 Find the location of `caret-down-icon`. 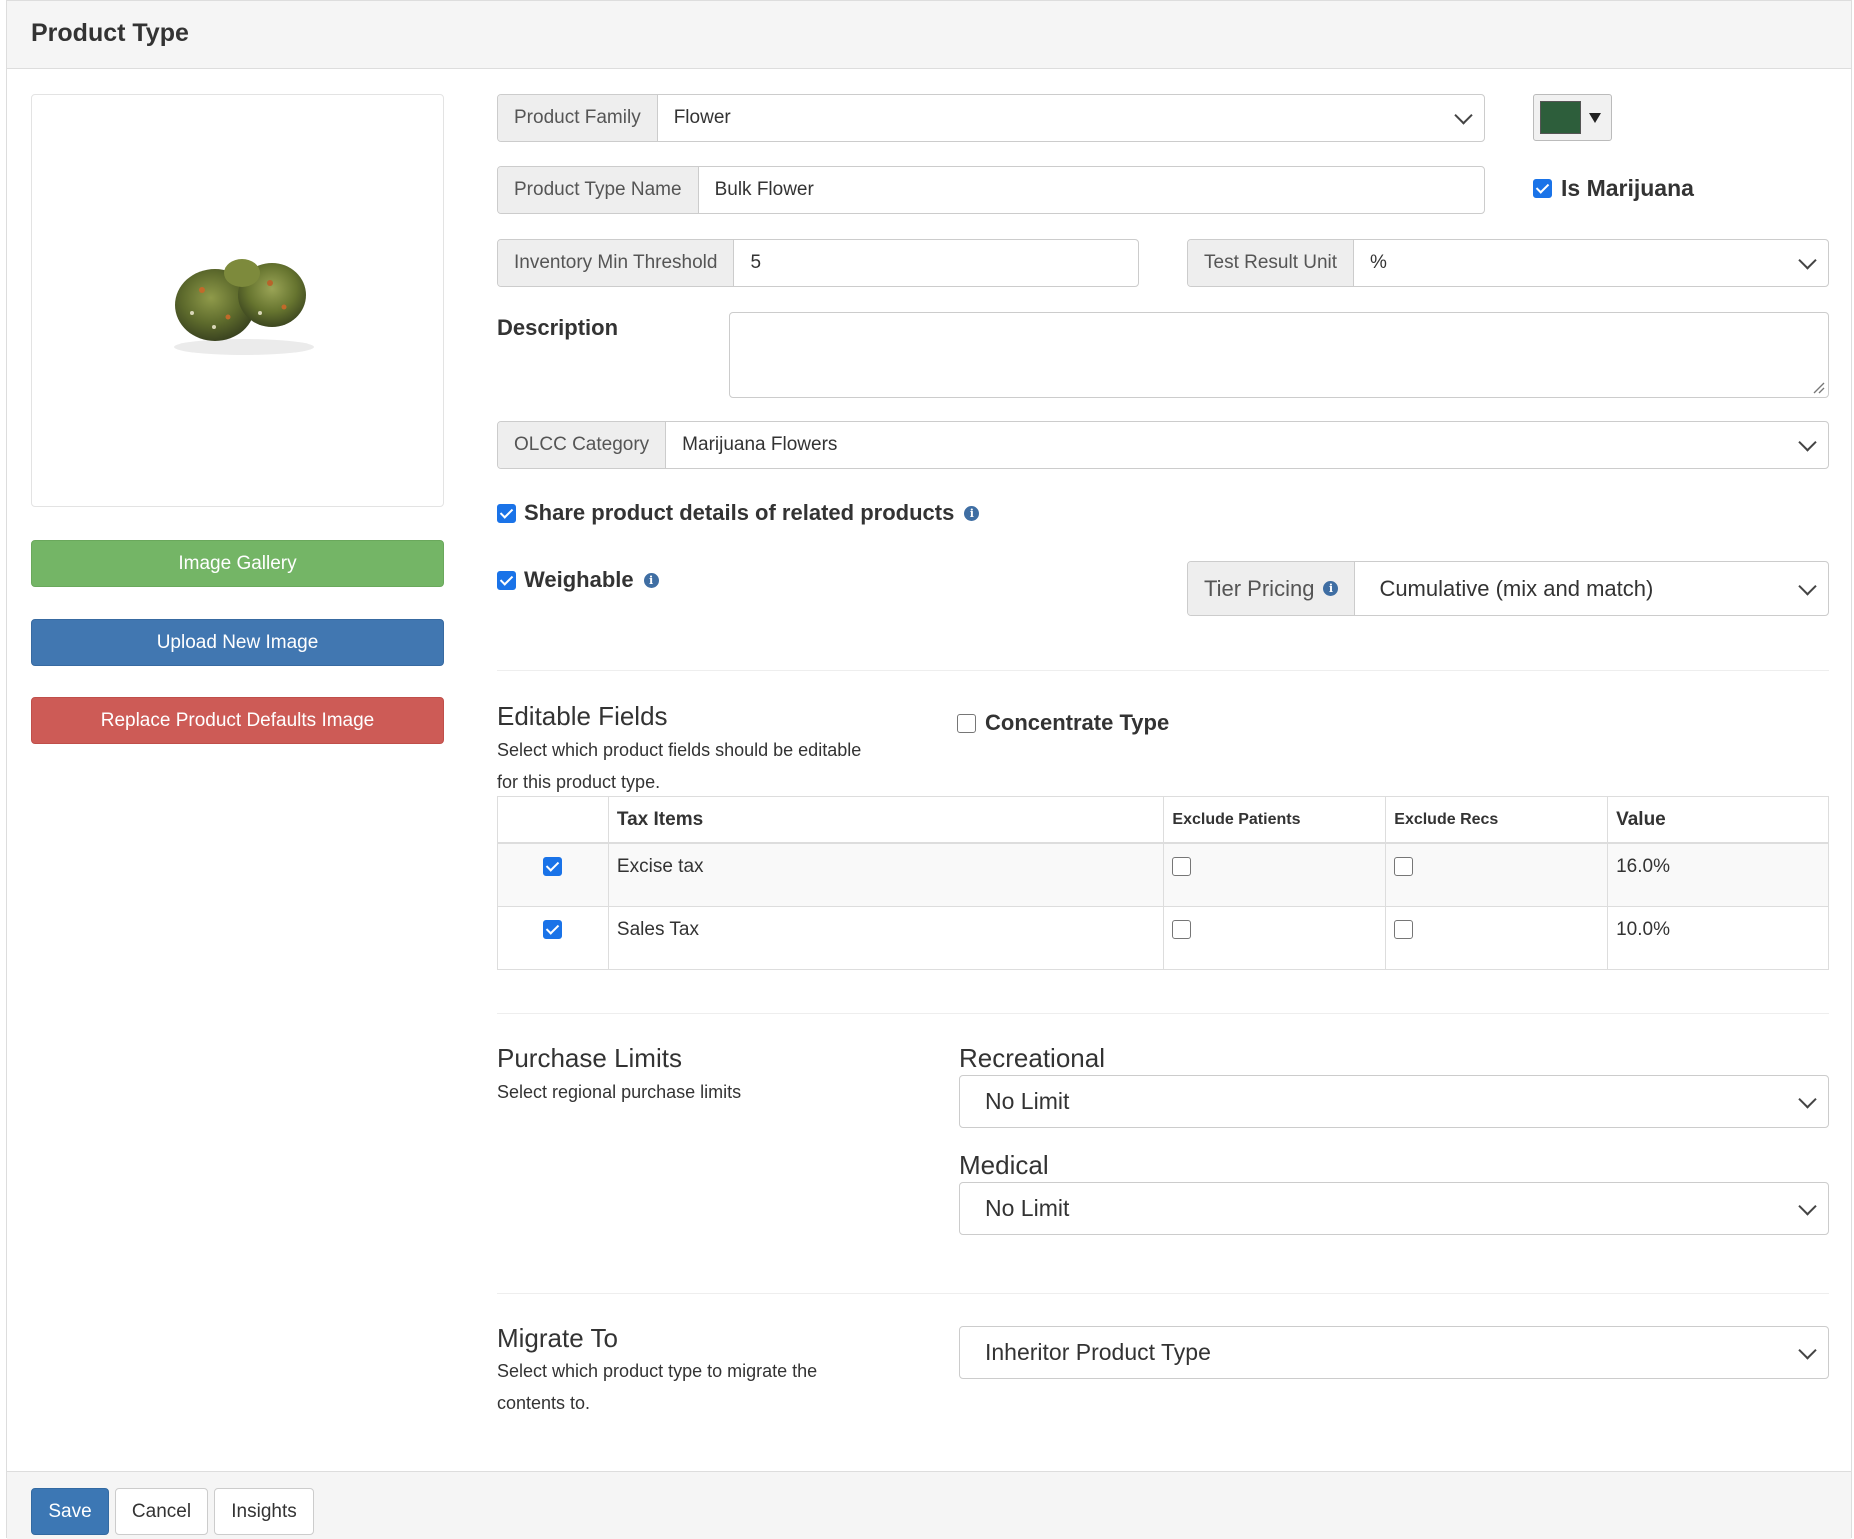

caret-down-icon is located at coordinates (1595, 117).